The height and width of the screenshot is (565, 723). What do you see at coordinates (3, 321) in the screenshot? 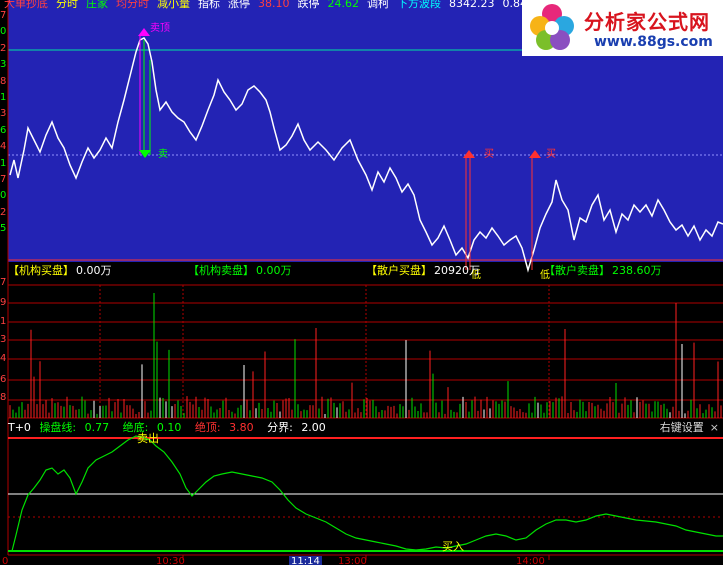
I see `volume-axis-label: 1` at bounding box center [3, 321].